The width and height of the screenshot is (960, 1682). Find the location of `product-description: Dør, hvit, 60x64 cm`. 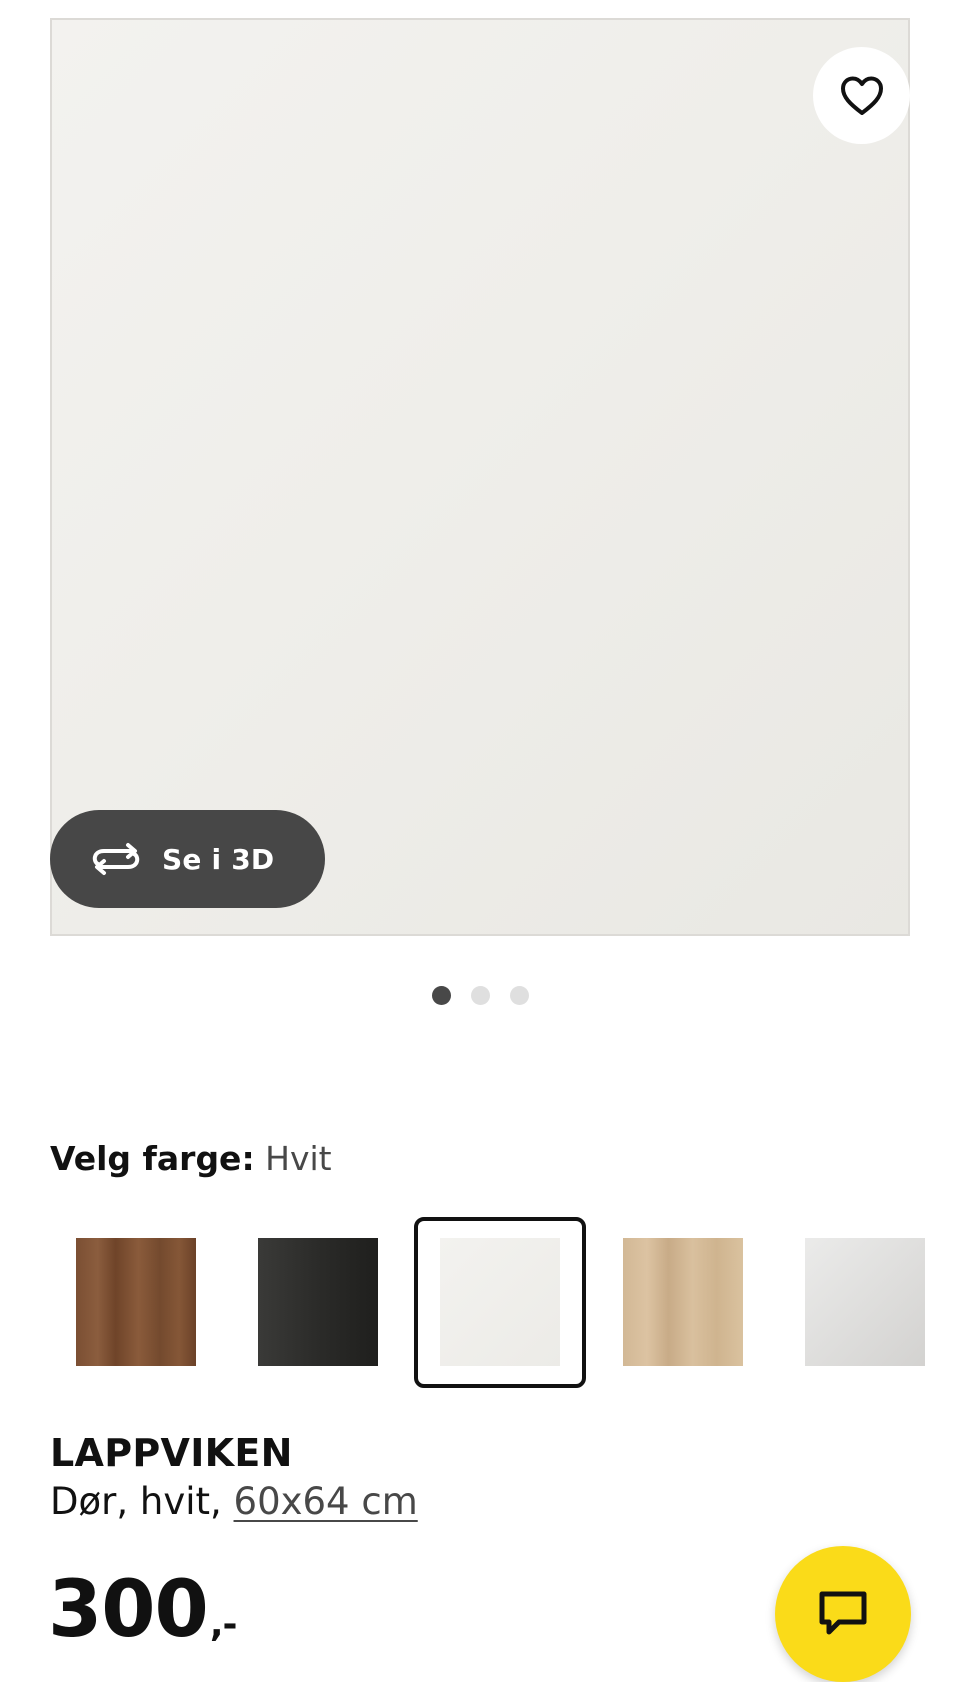

product-description: Dør, hvit, 60x64 cm is located at coordinates (234, 1502).